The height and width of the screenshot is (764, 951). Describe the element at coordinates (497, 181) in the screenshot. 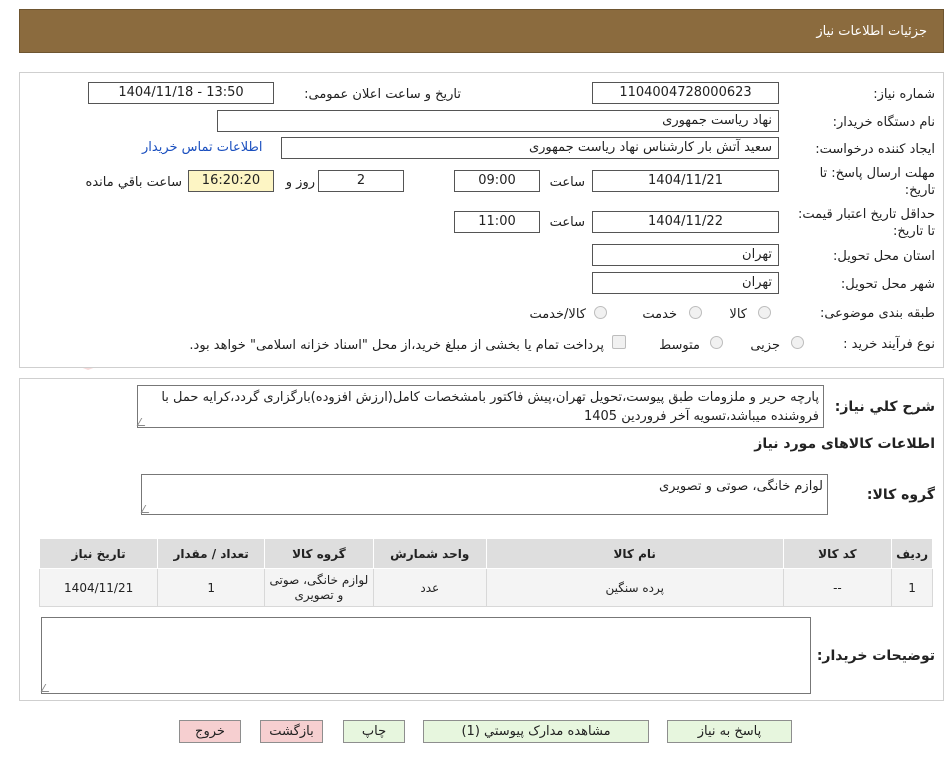

I see `deadline-time-field: 09:00` at that location.